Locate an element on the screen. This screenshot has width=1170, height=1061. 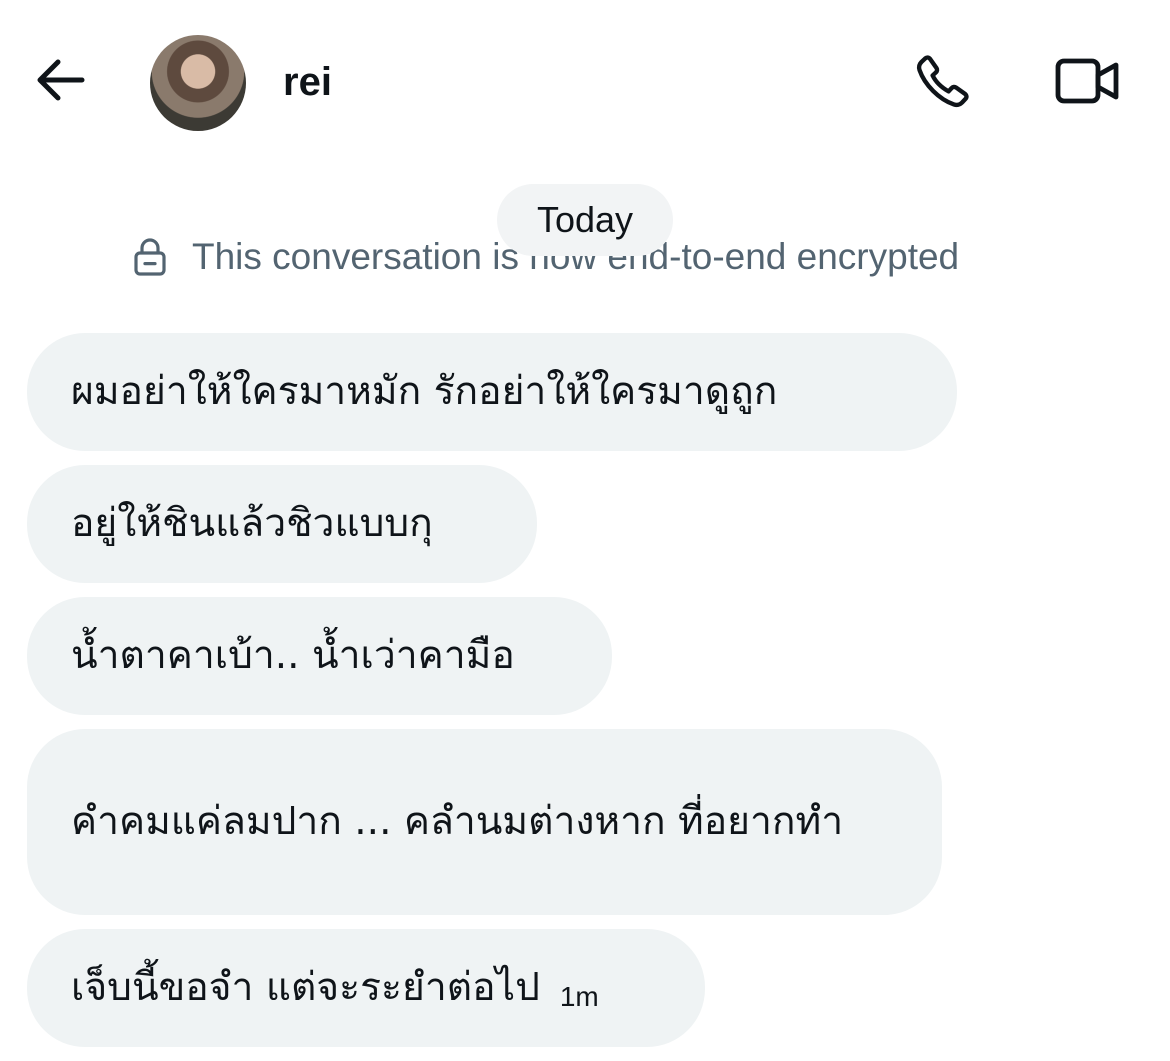
video-camera-icon is located at coordinates (1088, 83).